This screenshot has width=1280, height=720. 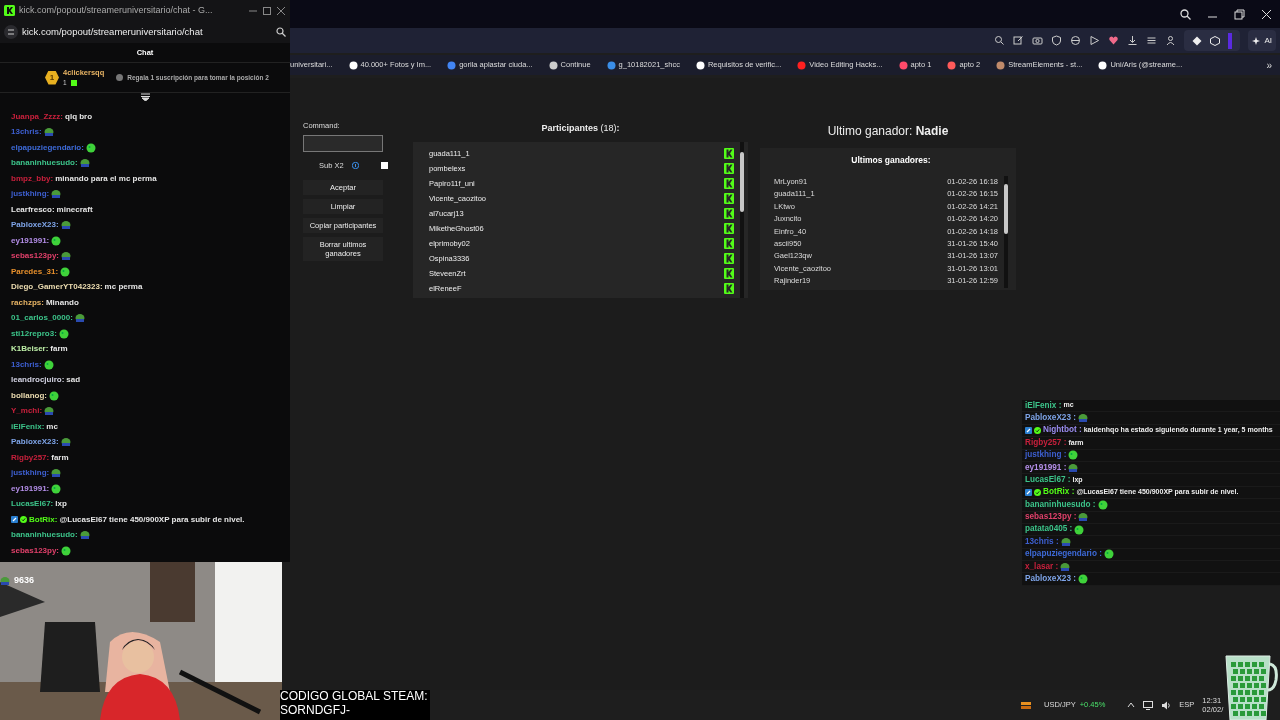 I want to click on chat-username: justkhing :, so click(x=1046, y=455).